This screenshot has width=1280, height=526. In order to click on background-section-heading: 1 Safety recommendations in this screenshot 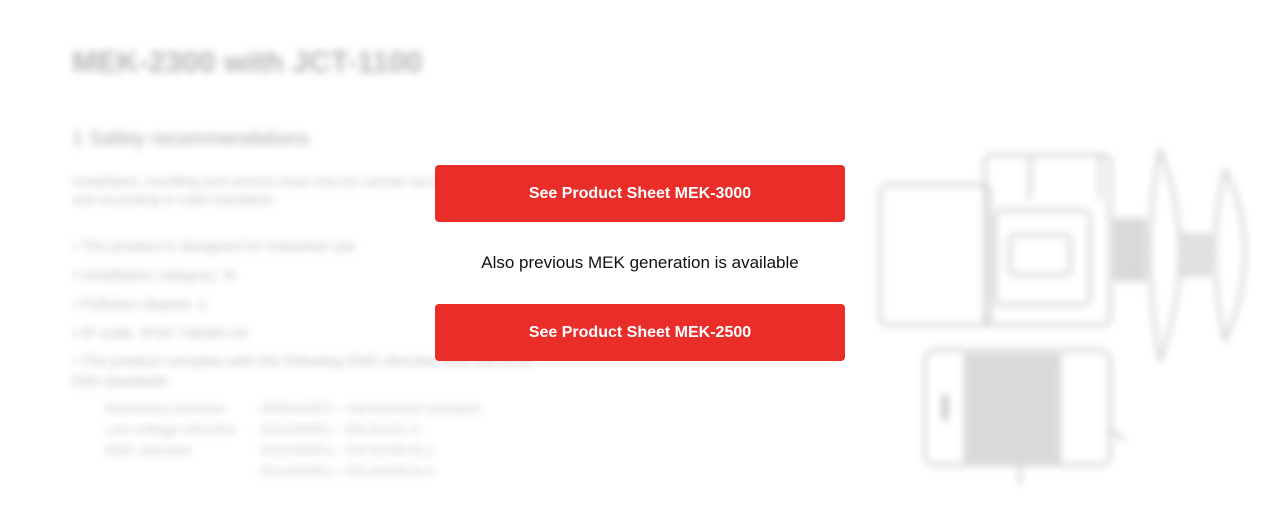, I will do `click(191, 139)`.